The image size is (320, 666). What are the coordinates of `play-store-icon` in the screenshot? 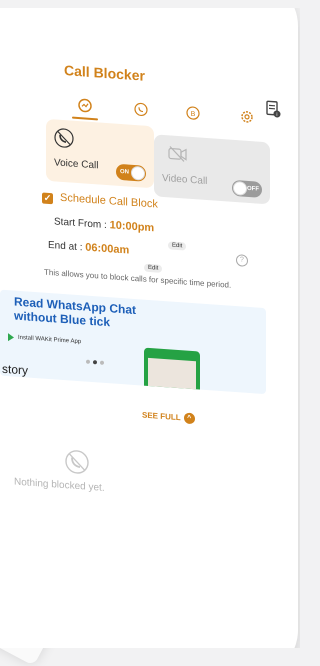 It's located at (11, 337).